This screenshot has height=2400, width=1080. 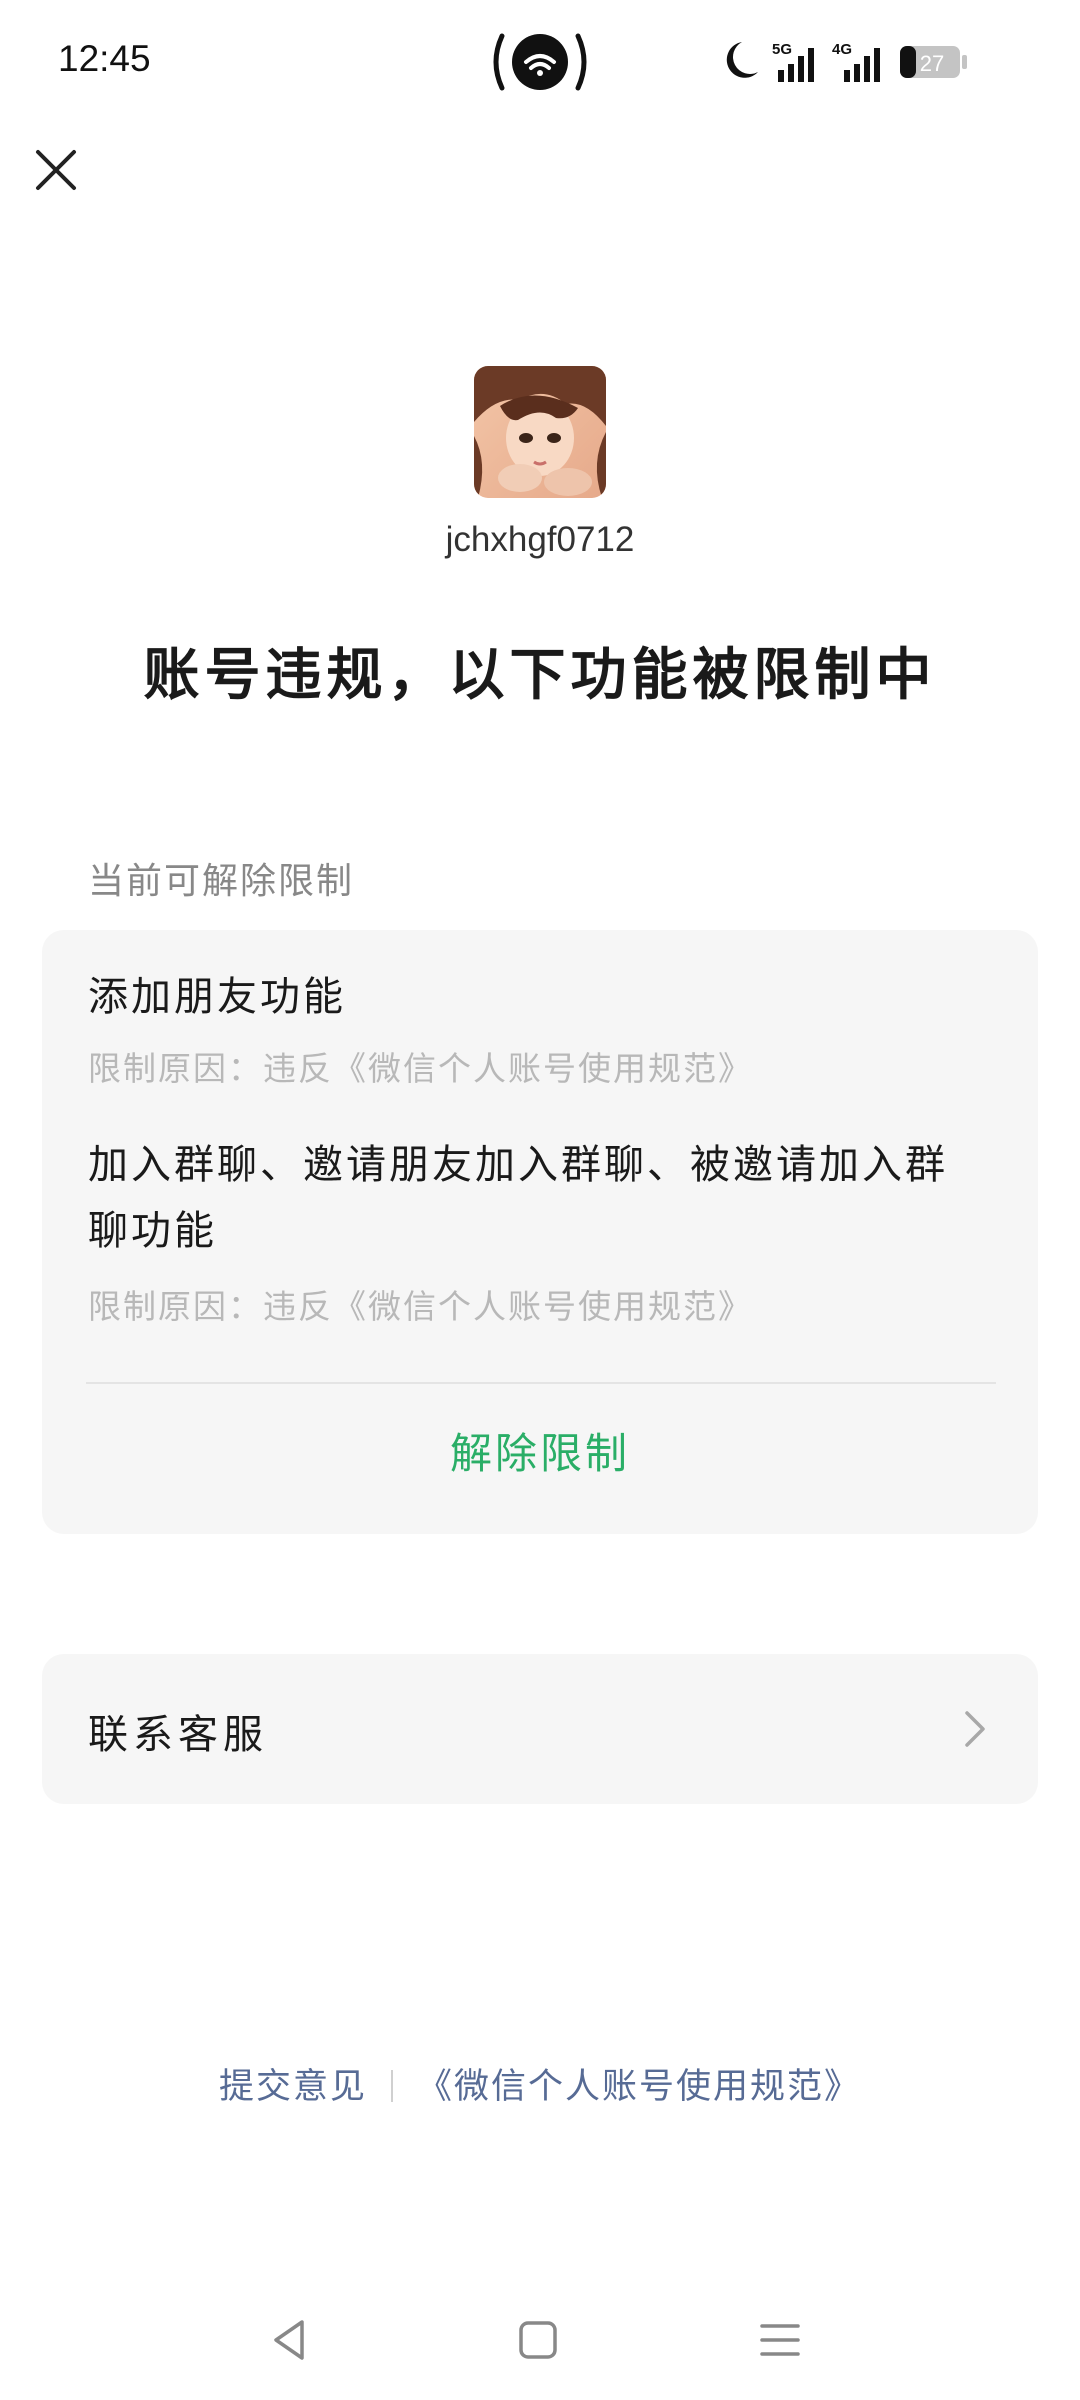 What do you see at coordinates (56, 170) in the screenshot?
I see `close-icon` at bounding box center [56, 170].